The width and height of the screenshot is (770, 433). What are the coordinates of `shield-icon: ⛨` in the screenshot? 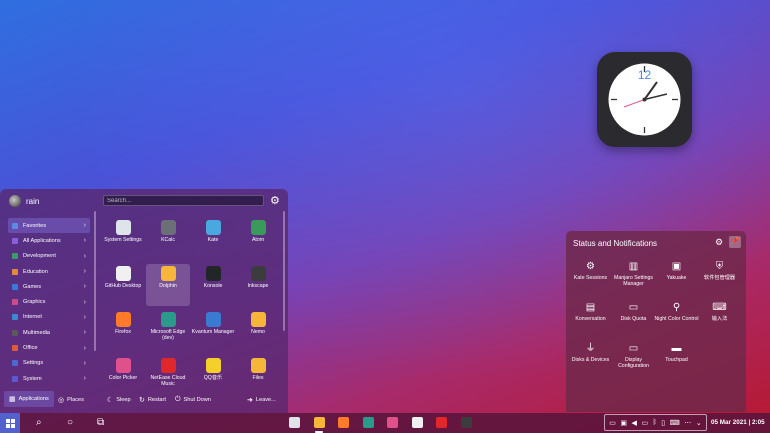 It's located at (719, 266).